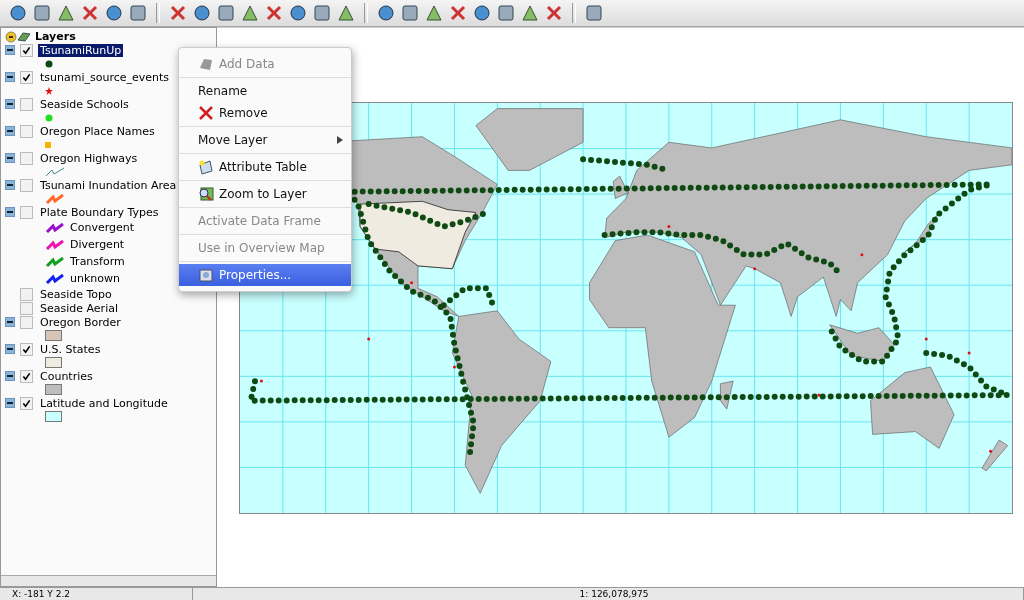 This screenshot has height=600, width=1024. Describe the element at coordinates (265, 113) in the screenshot. I see `menu-item: Remove` at that location.